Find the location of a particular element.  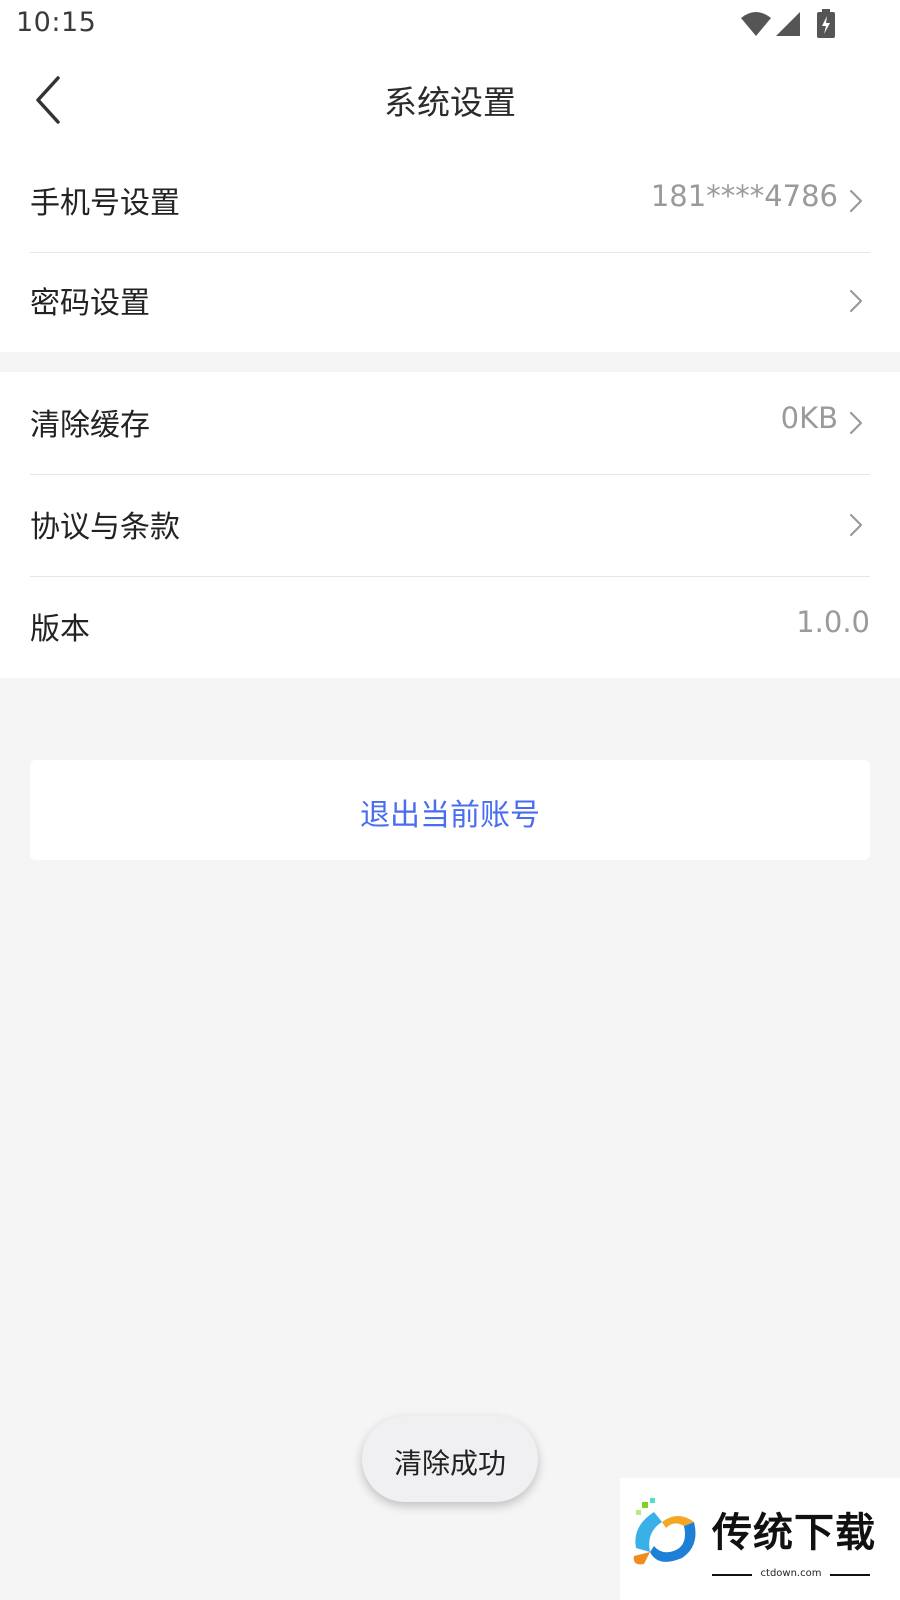

version-value: 1.0.0 is located at coordinates (833, 622).